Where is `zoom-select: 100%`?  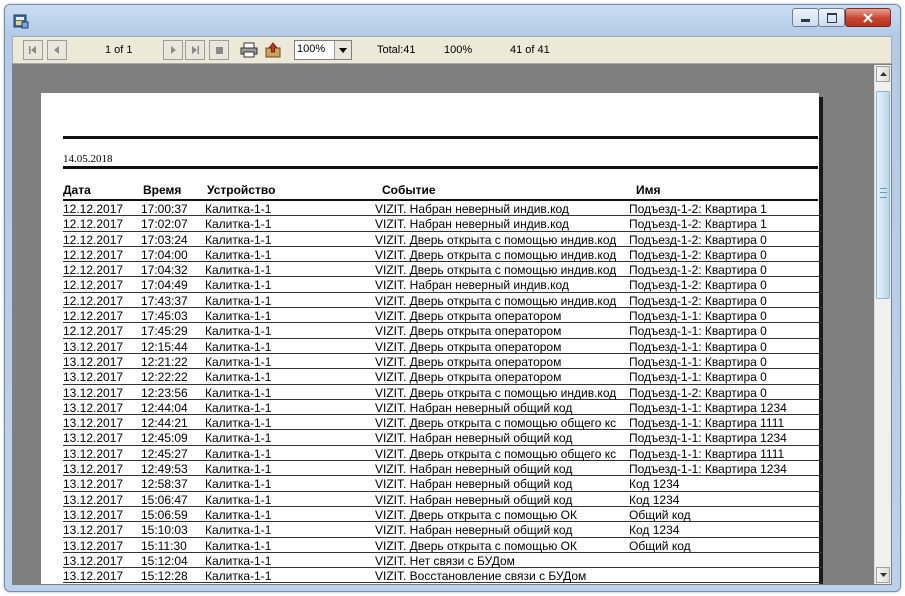
zoom-select: 100% is located at coordinates (323, 50).